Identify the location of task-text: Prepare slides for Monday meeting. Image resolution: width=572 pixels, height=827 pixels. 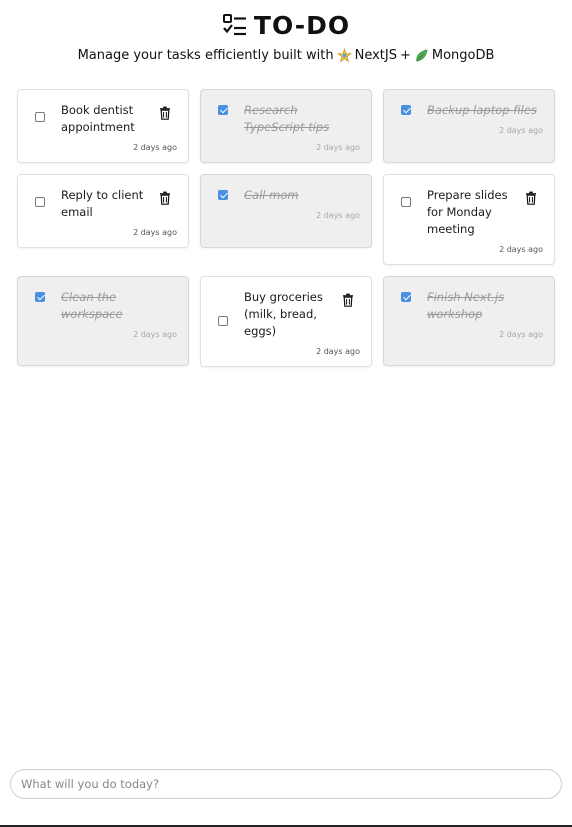
(467, 212).